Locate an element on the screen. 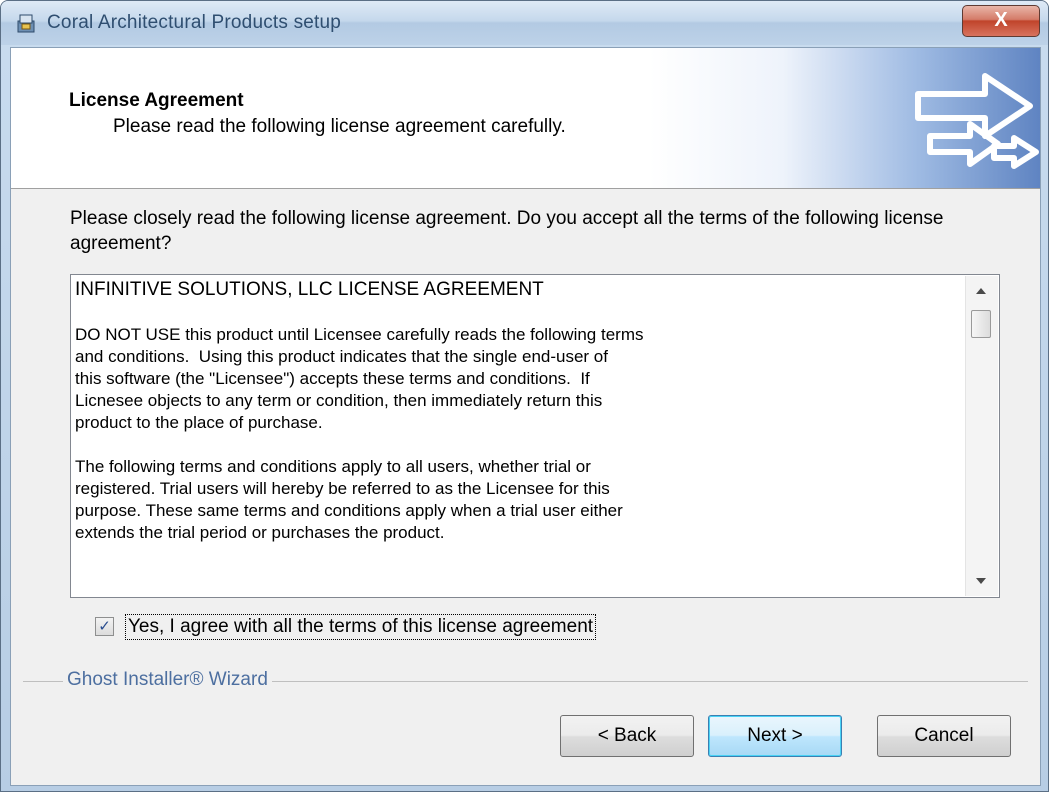 The height and width of the screenshot is (792, 1049). next-button: Next > is located at coordinates (775, 736).